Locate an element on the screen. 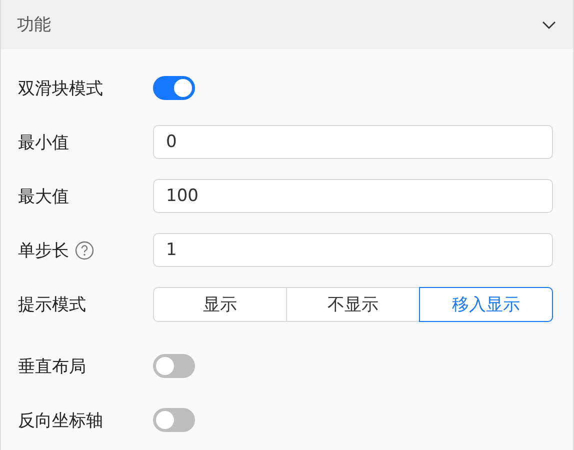  segment-option: 显示 is located at coordinates (220, 304).